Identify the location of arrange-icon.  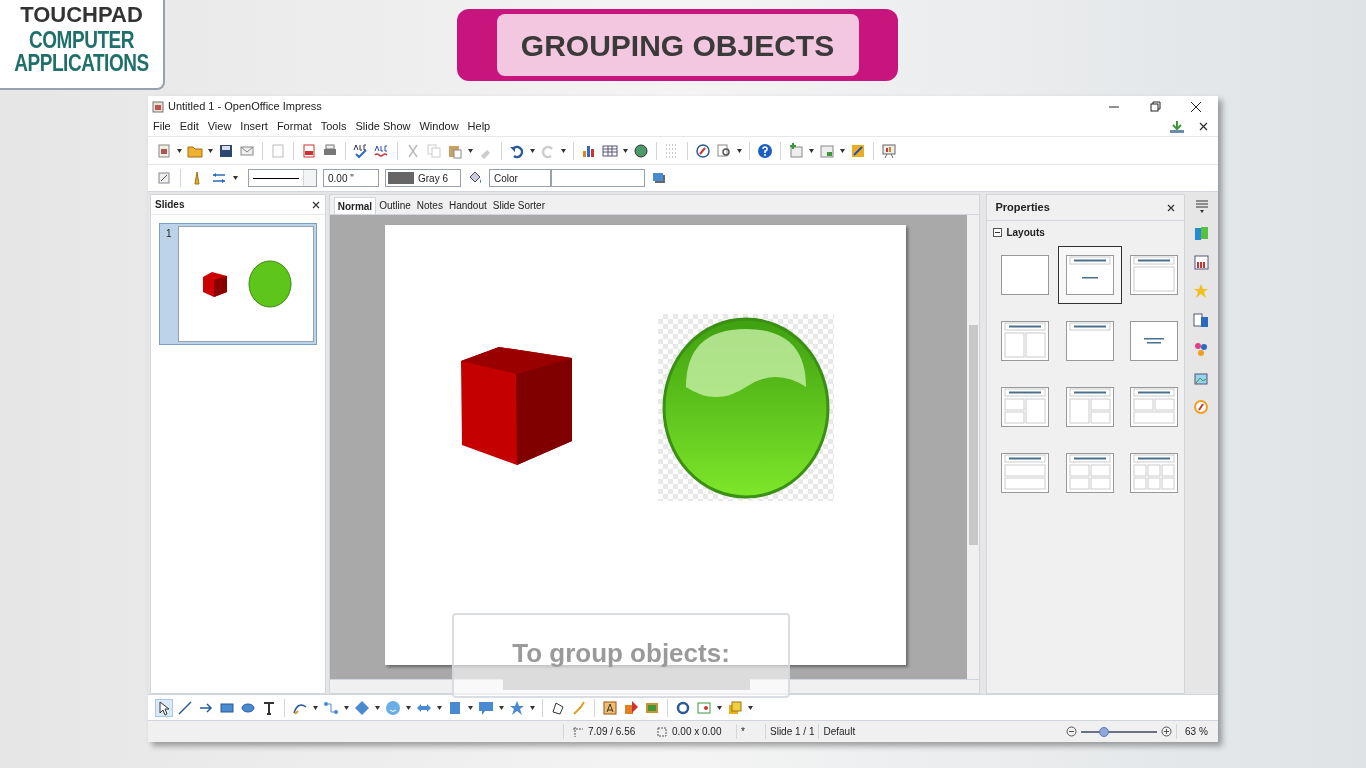
(735, 707).